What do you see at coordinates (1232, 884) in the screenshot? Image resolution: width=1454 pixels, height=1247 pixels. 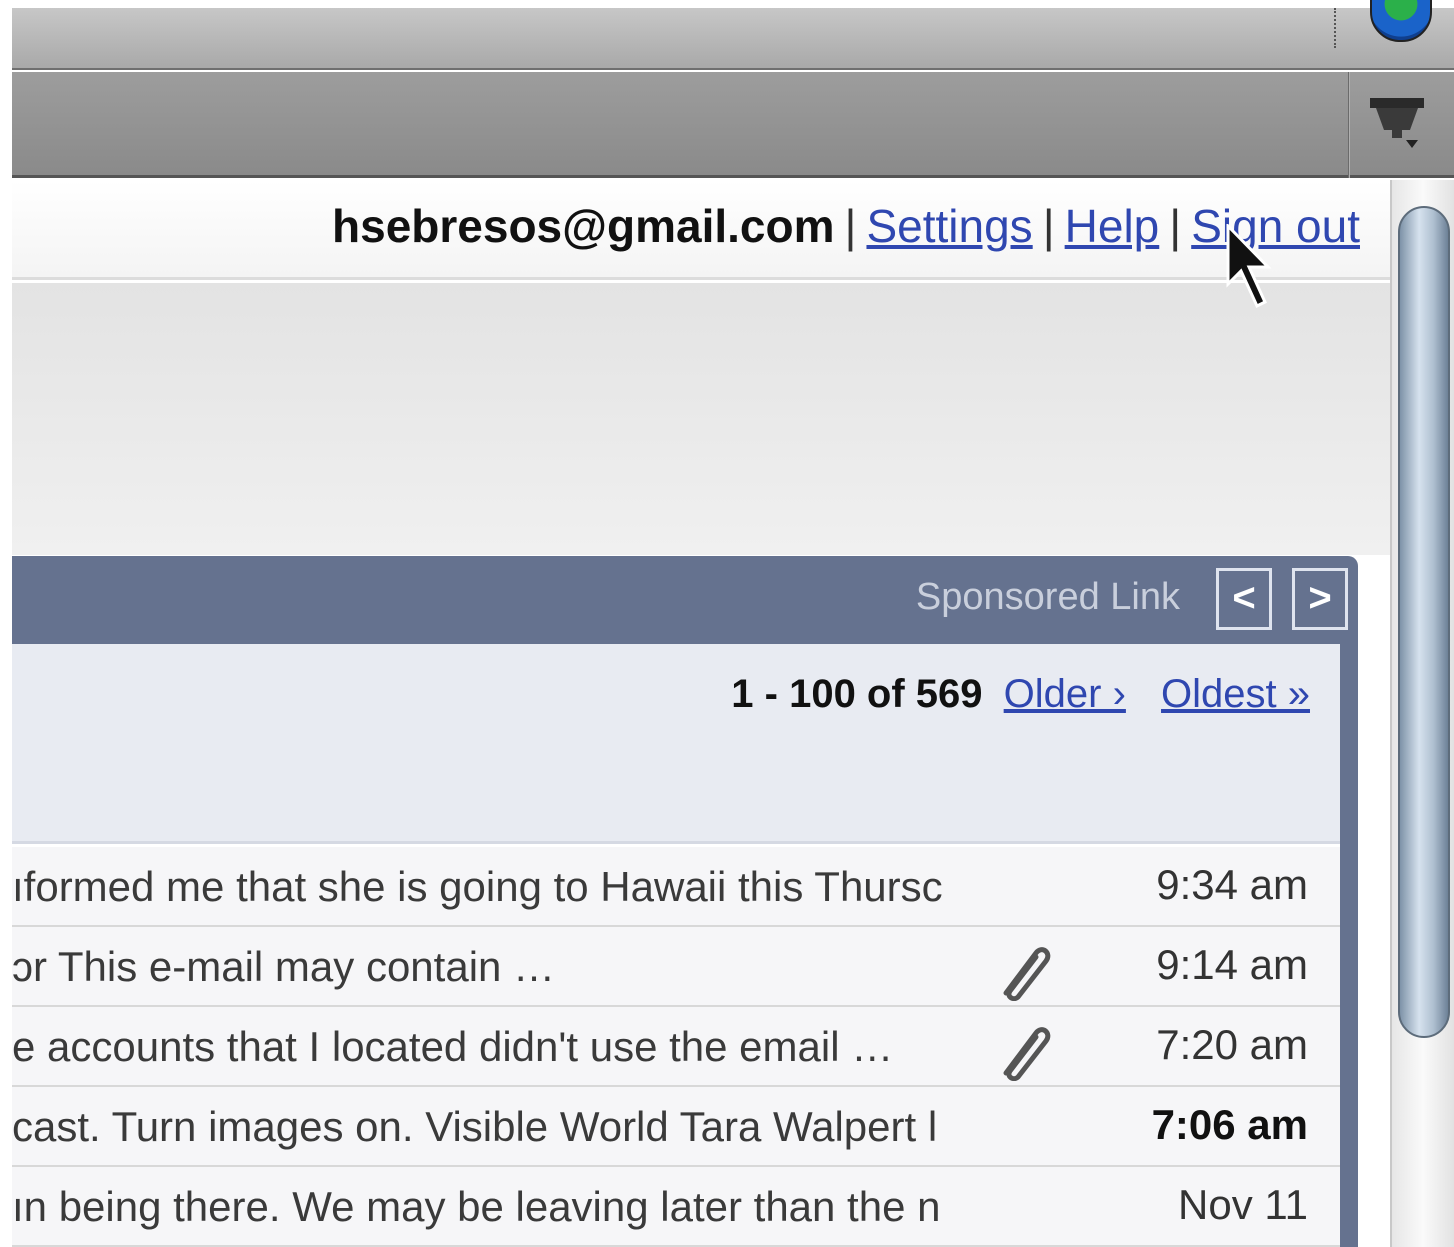 I see `message-time: 9:34 am` at bounding box center [1232, 884].